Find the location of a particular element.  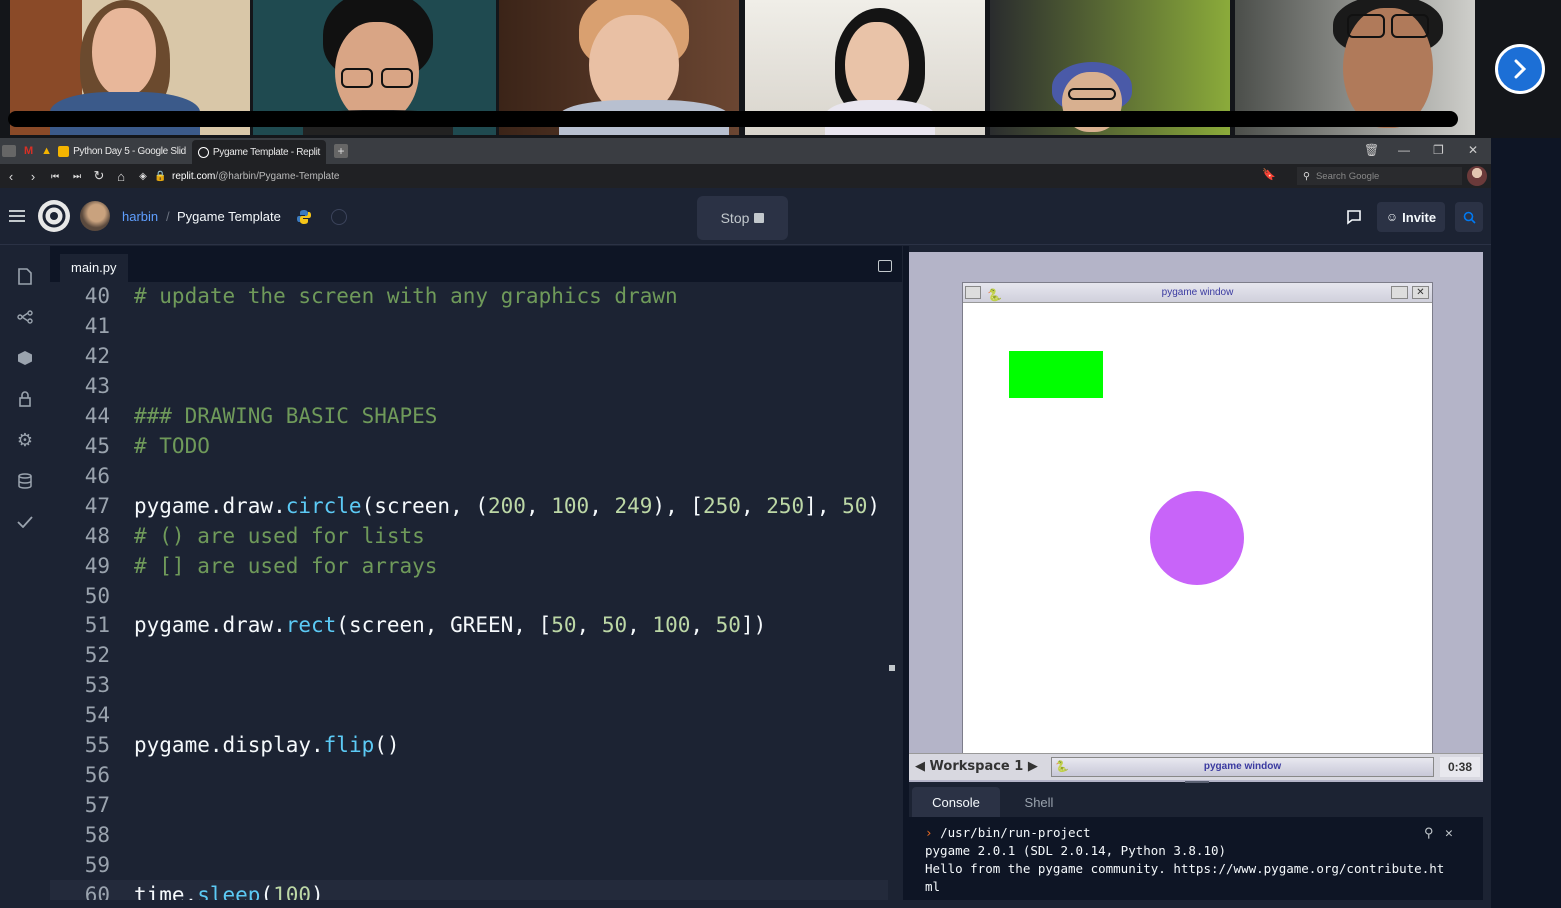

tab-menu-icon is located at coordinates (9, 151).